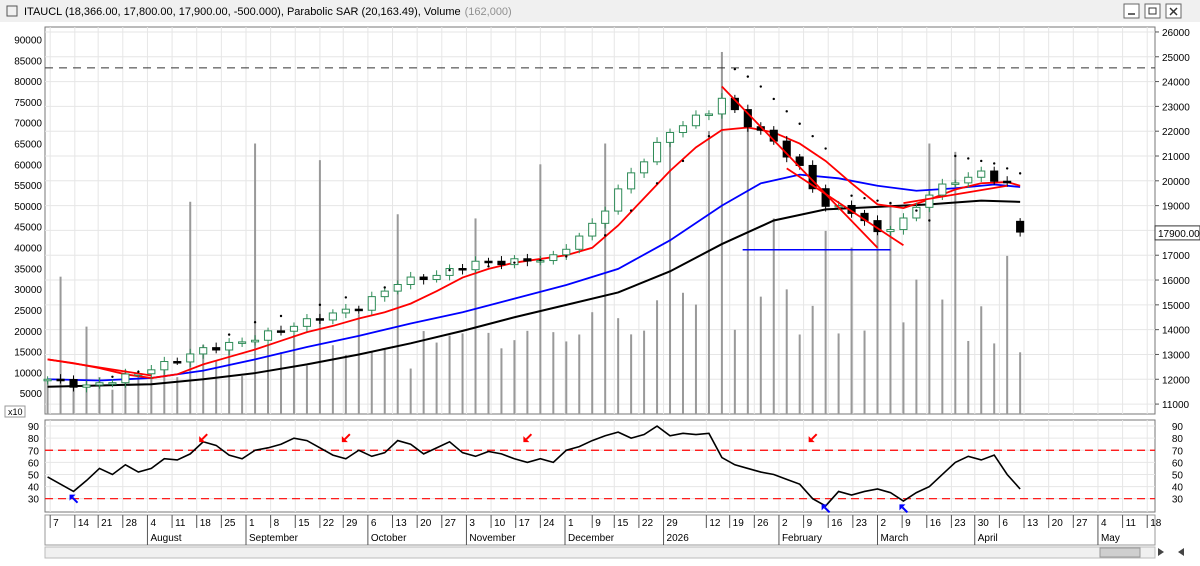 The image size is (1200, 566). Describe the element at coordinates (274, 538) in the screenshot. I see `month-label: September` at that location.